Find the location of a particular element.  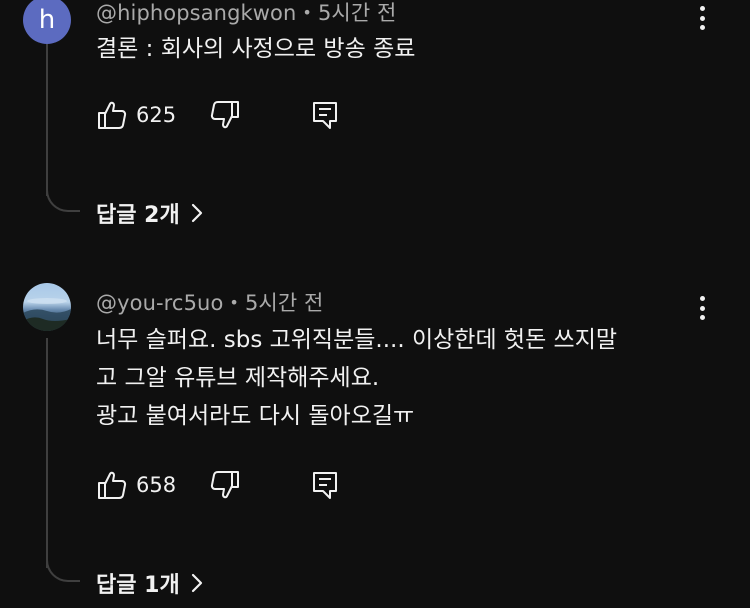

comment-text: 결론 : 회사의 사정으로 방송 종료 is located at coordinates (255, 49).